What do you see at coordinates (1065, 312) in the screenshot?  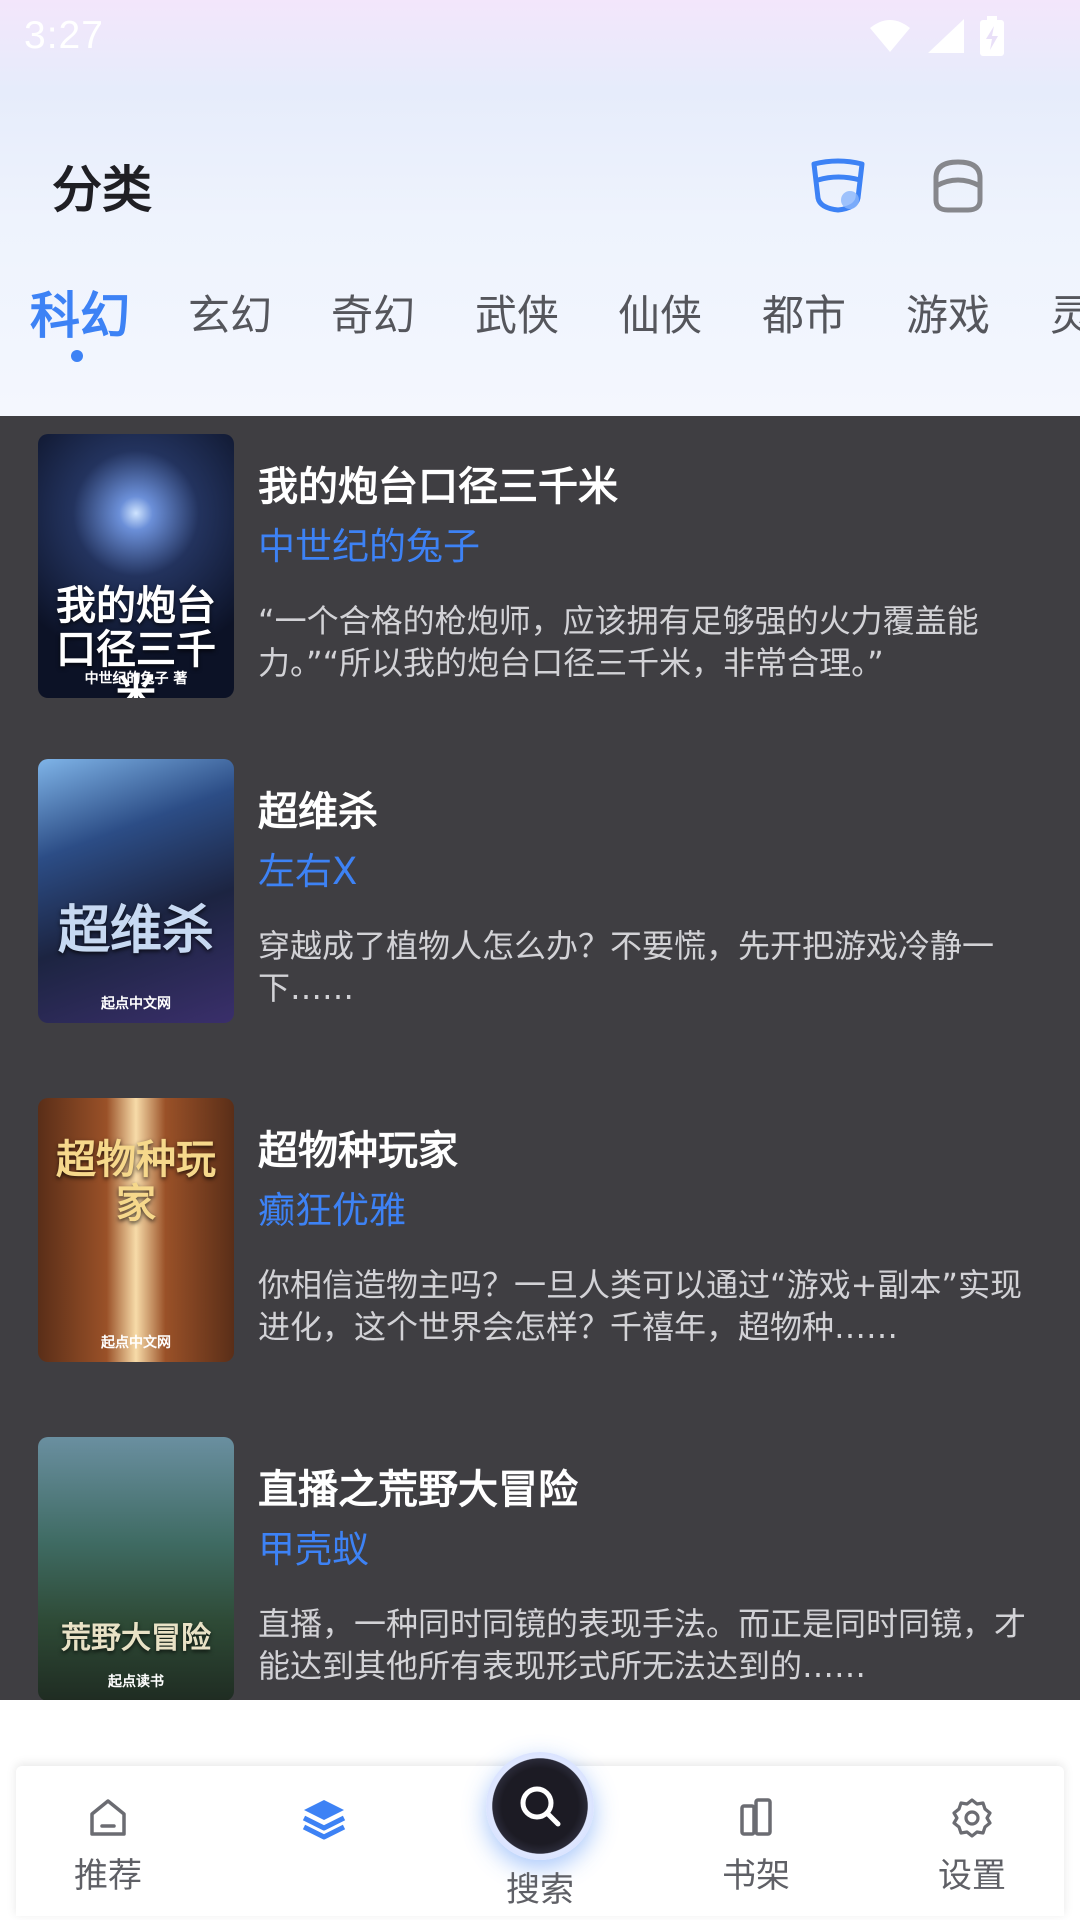 I see `tab-ling: 灵` at bounding box center [1065, 312].